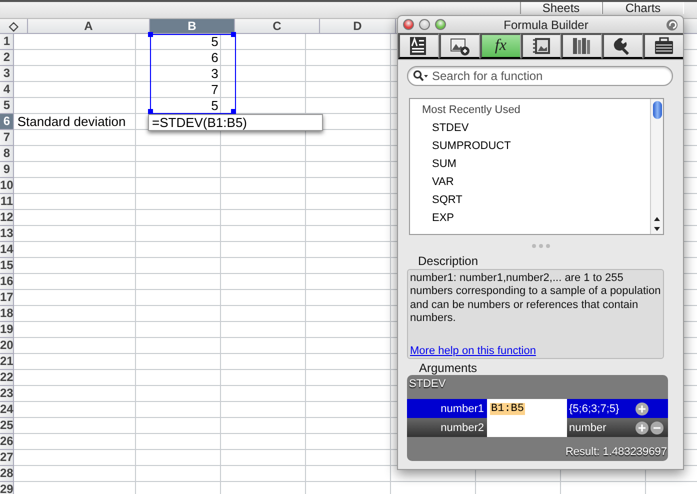 The image size is (697, 494). I want to click on argument-row: number2 number, so click(537, 427).